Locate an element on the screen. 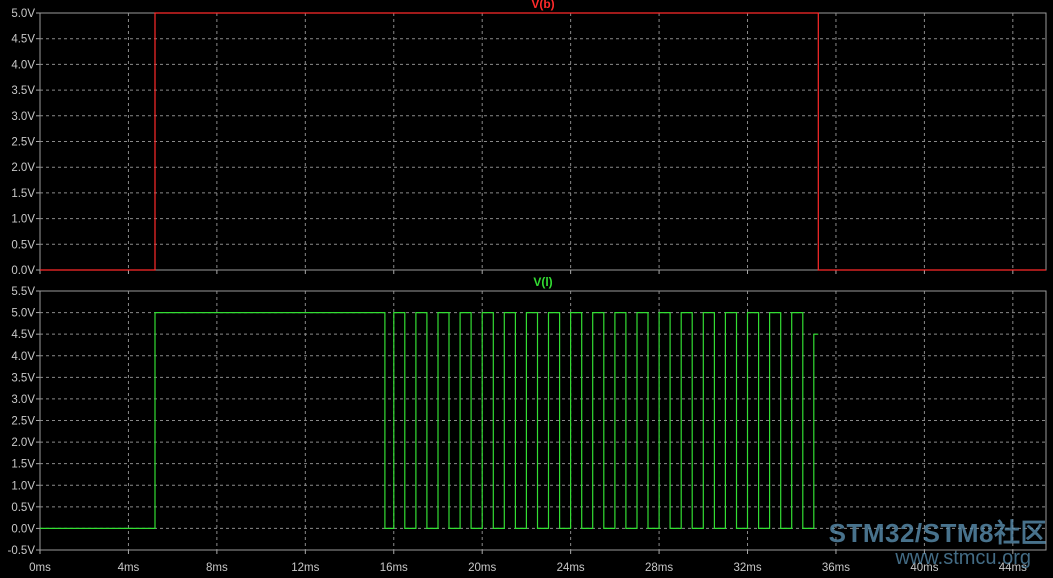 The height and width of the screenshot is (578, 1053). bottom-ytick-label: 5.0V is located at coordinates (23, 314).